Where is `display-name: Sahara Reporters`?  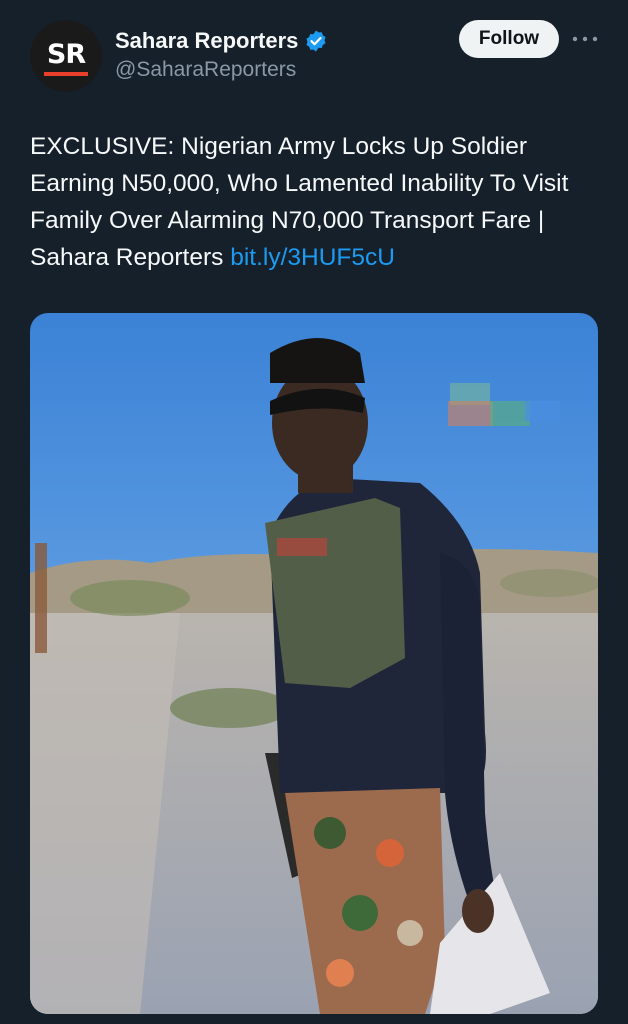 display-name: Sahara Reporters is located at coordinates (206, 41).